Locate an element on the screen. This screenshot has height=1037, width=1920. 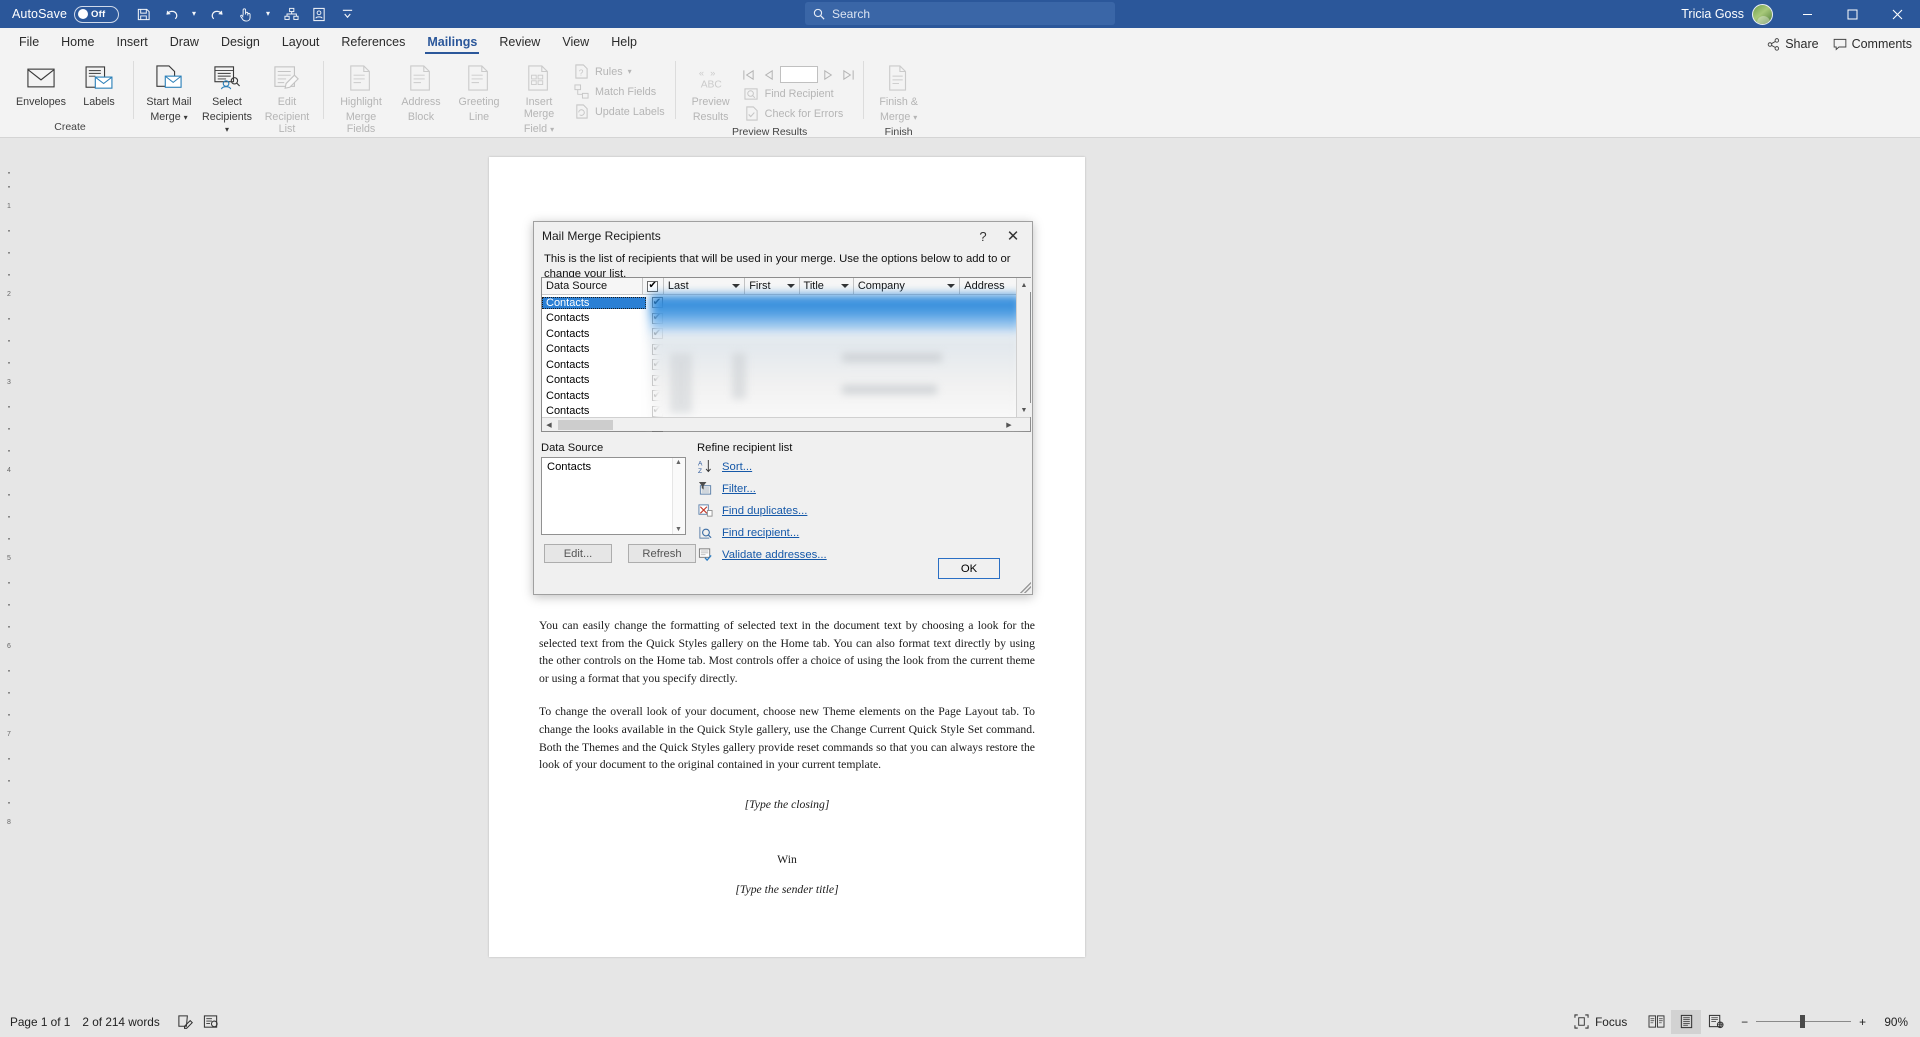
data-source-list: Contacts ▲ ▼ is located at coordinates (613, 496).